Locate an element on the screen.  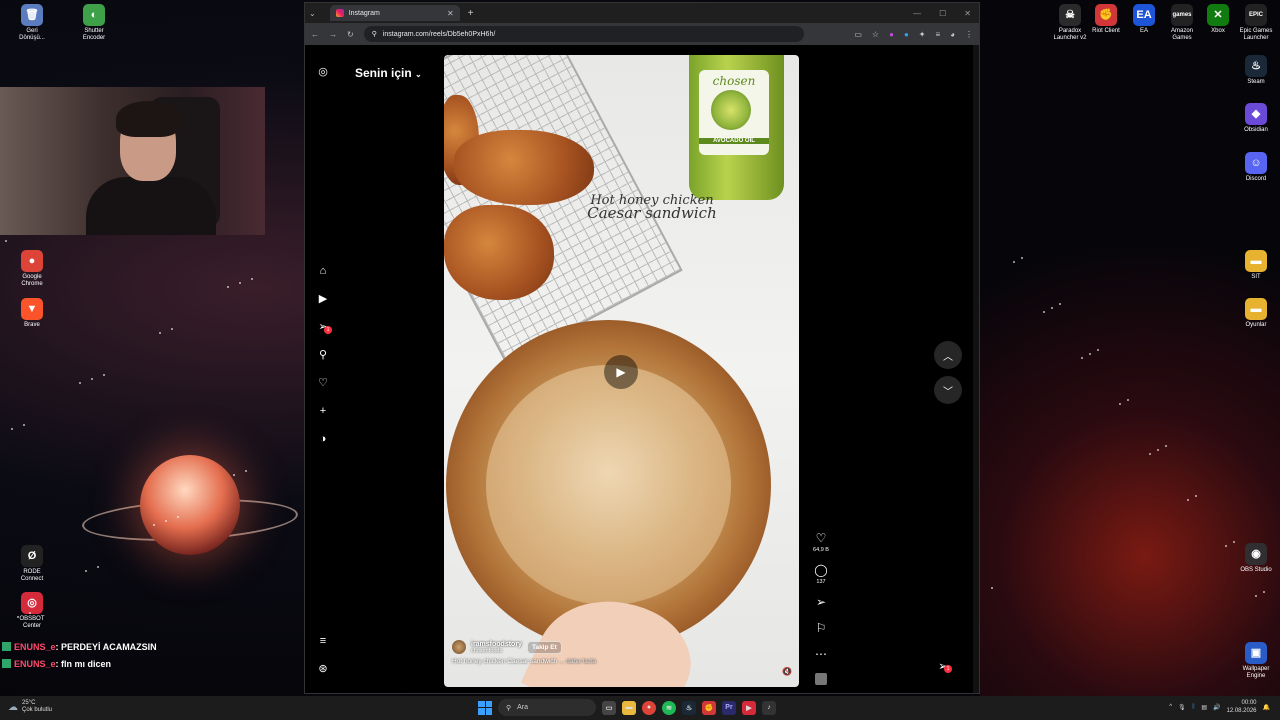
next-reel-button: ﹀ is located at coordinates (948, 390).